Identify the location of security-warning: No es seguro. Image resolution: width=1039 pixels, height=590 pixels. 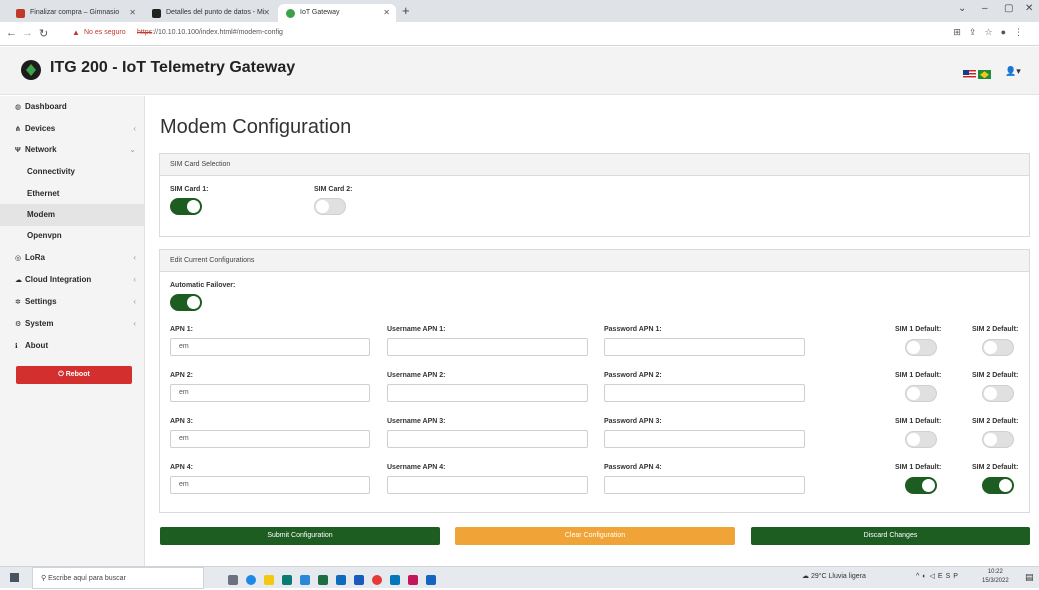
(105, 32).